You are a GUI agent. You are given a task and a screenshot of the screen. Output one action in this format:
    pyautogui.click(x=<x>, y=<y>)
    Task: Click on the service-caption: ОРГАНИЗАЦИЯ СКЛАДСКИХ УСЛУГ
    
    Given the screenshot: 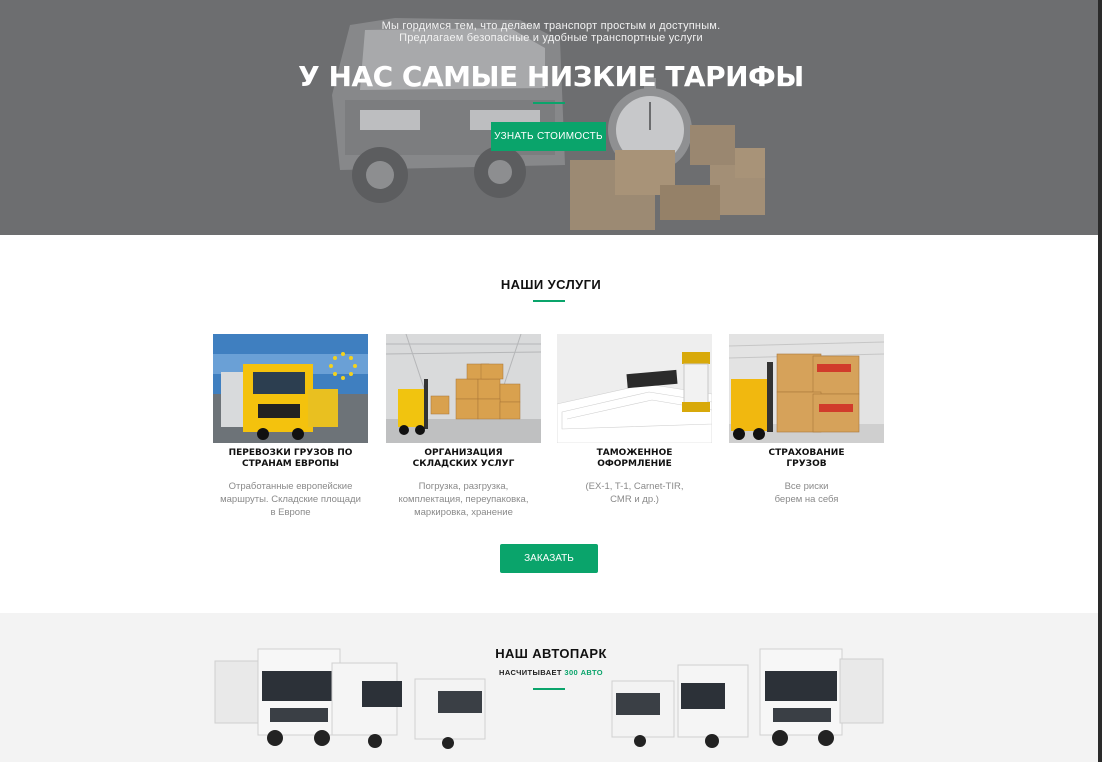 What is the action you would take?
    pyautogui.click(x=463, y=458)
    